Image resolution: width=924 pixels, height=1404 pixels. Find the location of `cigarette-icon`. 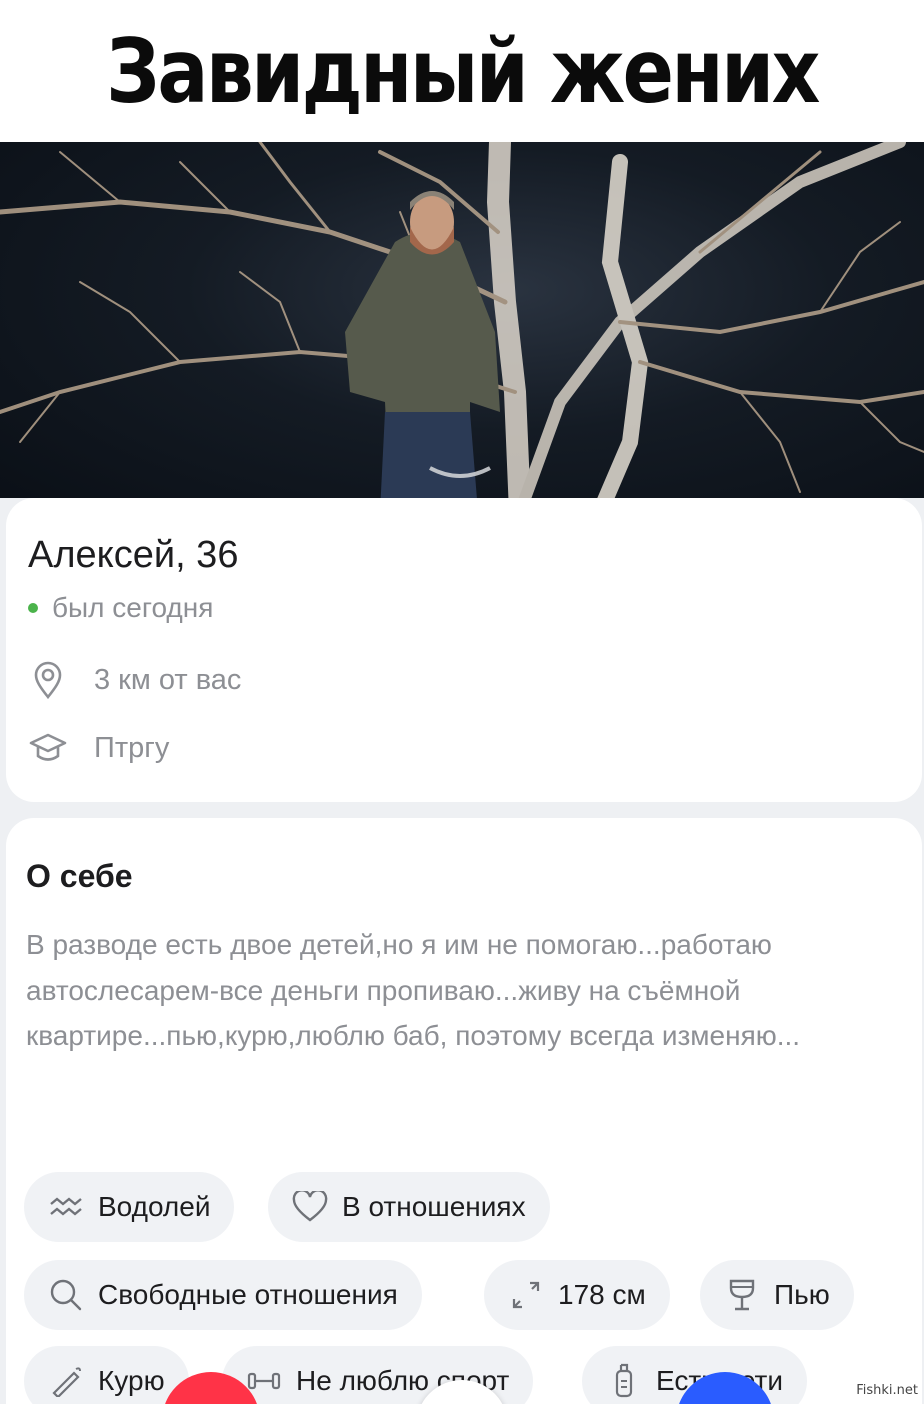

cigarette-icon is located at coordinates (66, 1381).